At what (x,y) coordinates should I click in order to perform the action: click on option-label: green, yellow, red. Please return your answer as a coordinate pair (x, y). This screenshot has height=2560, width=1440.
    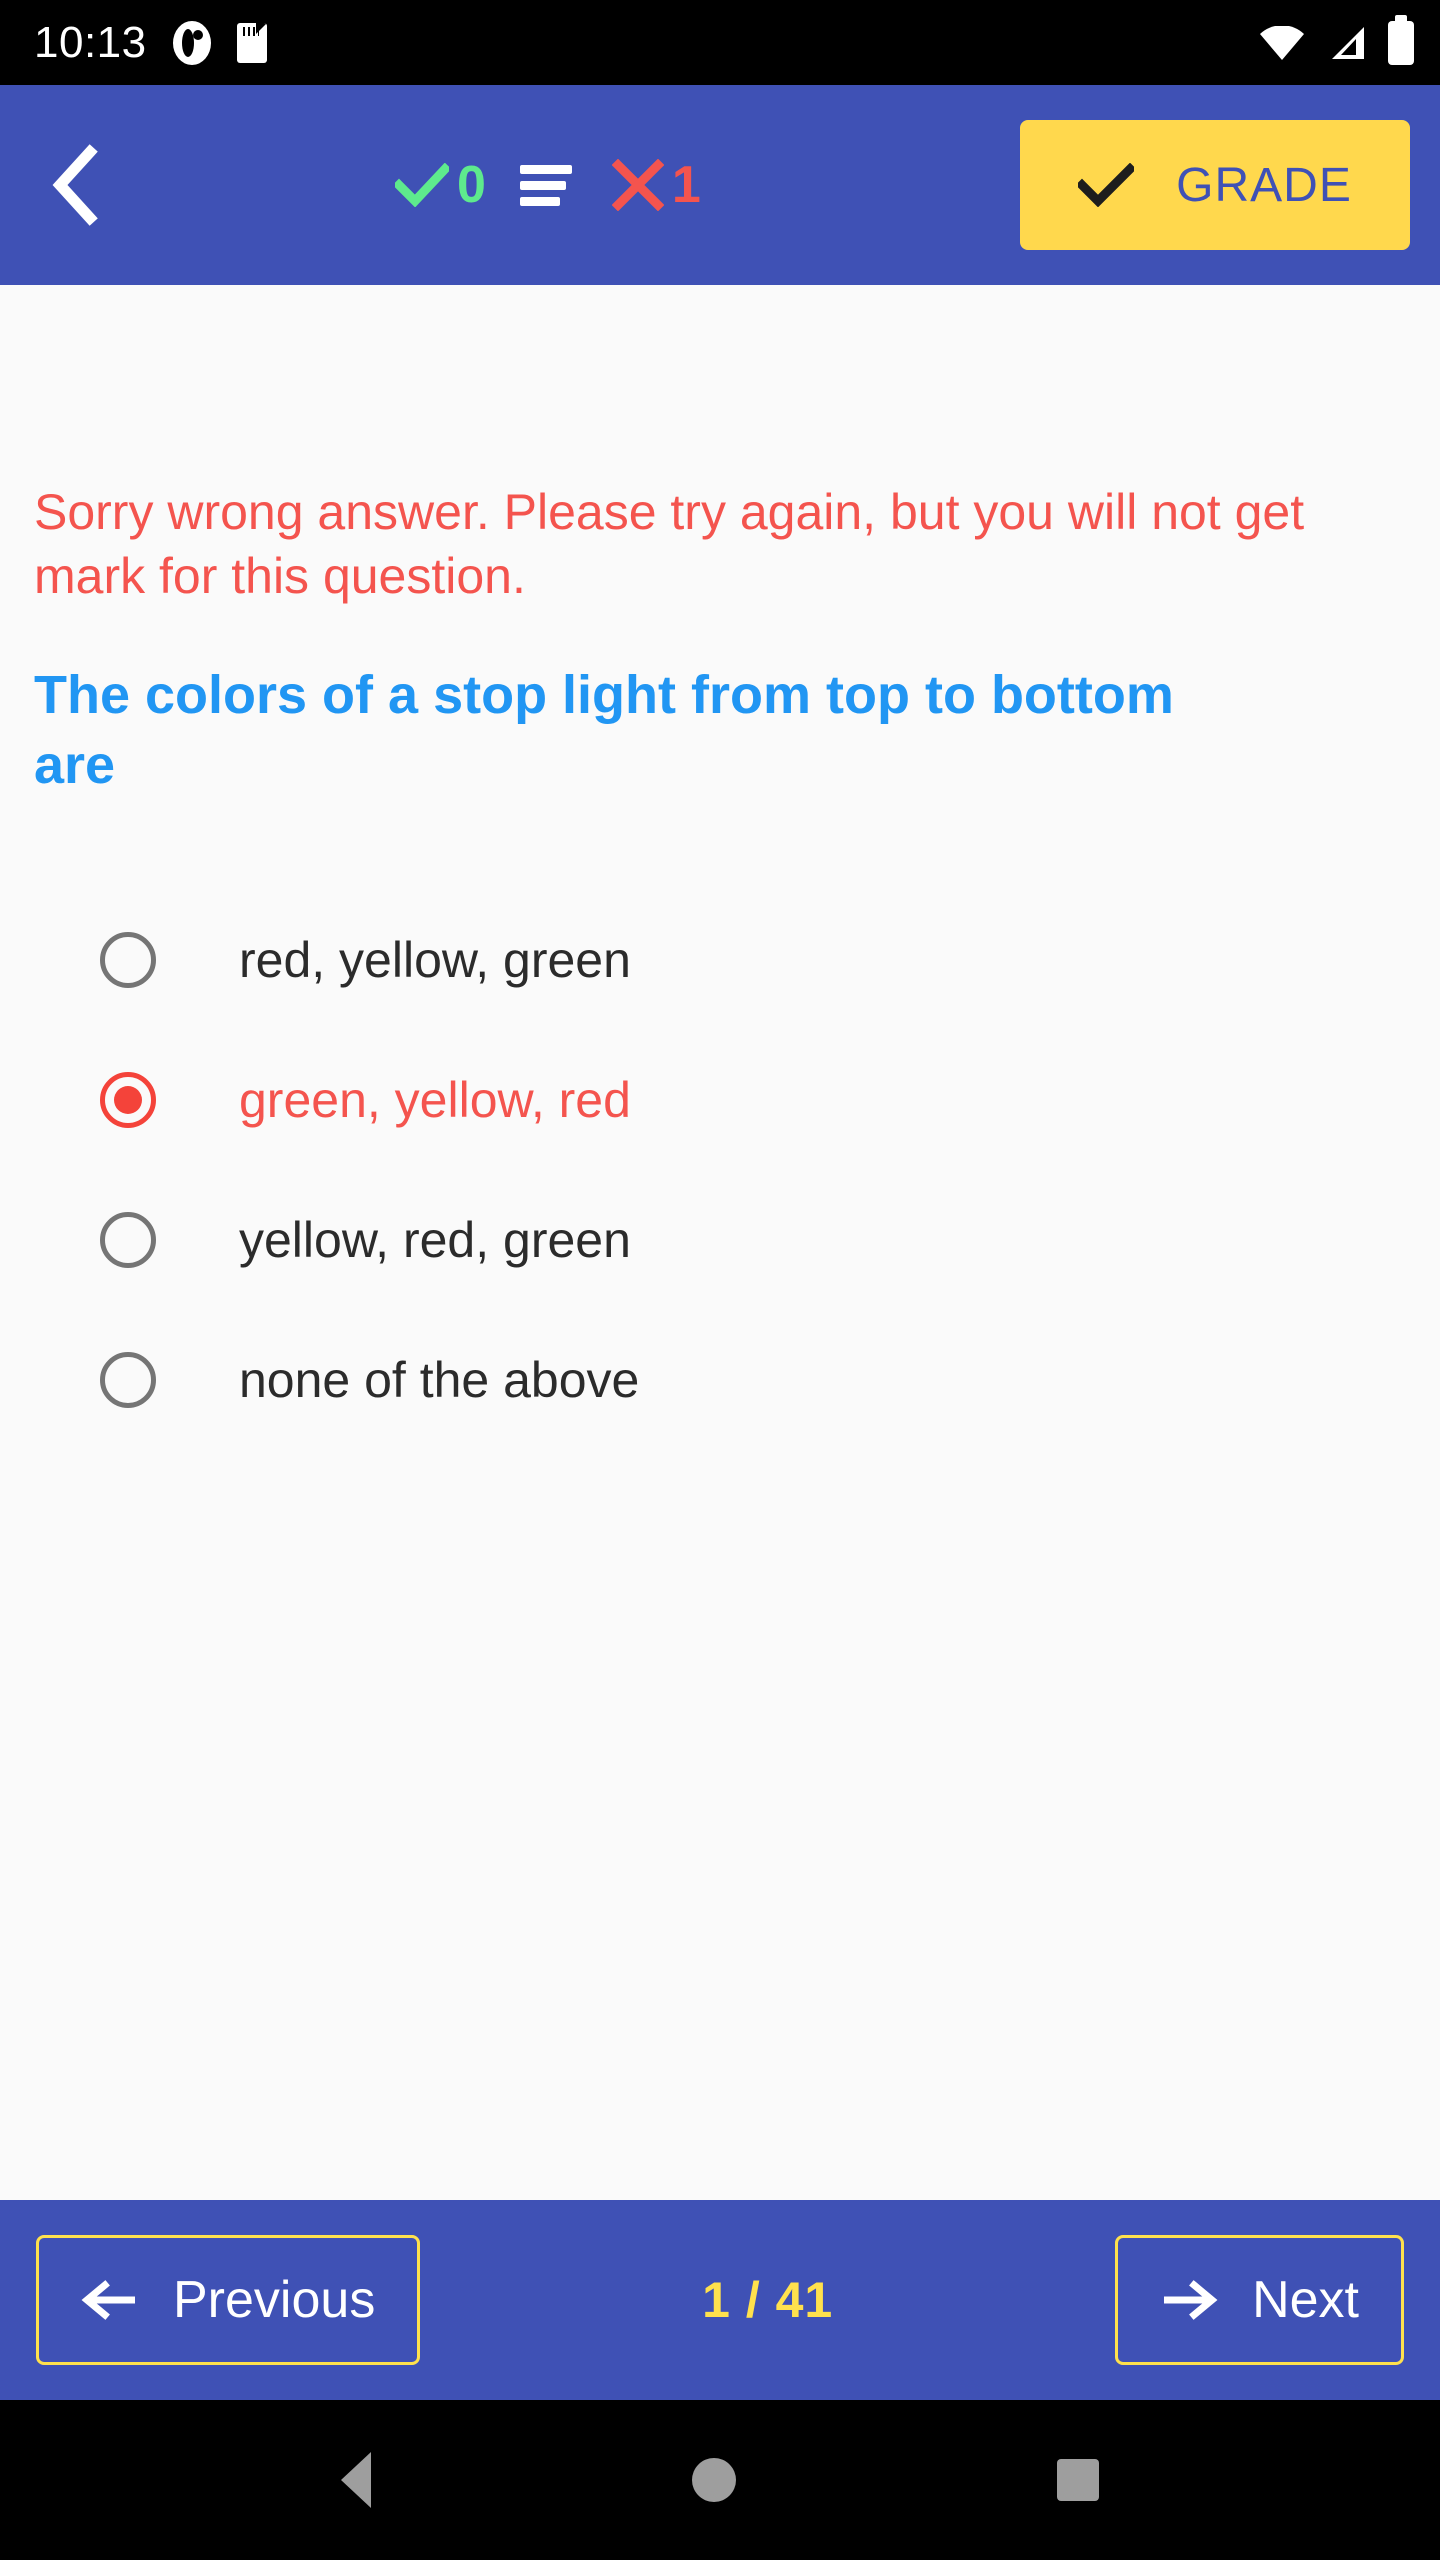
    Looking at the image, I should click on (435, 1100).